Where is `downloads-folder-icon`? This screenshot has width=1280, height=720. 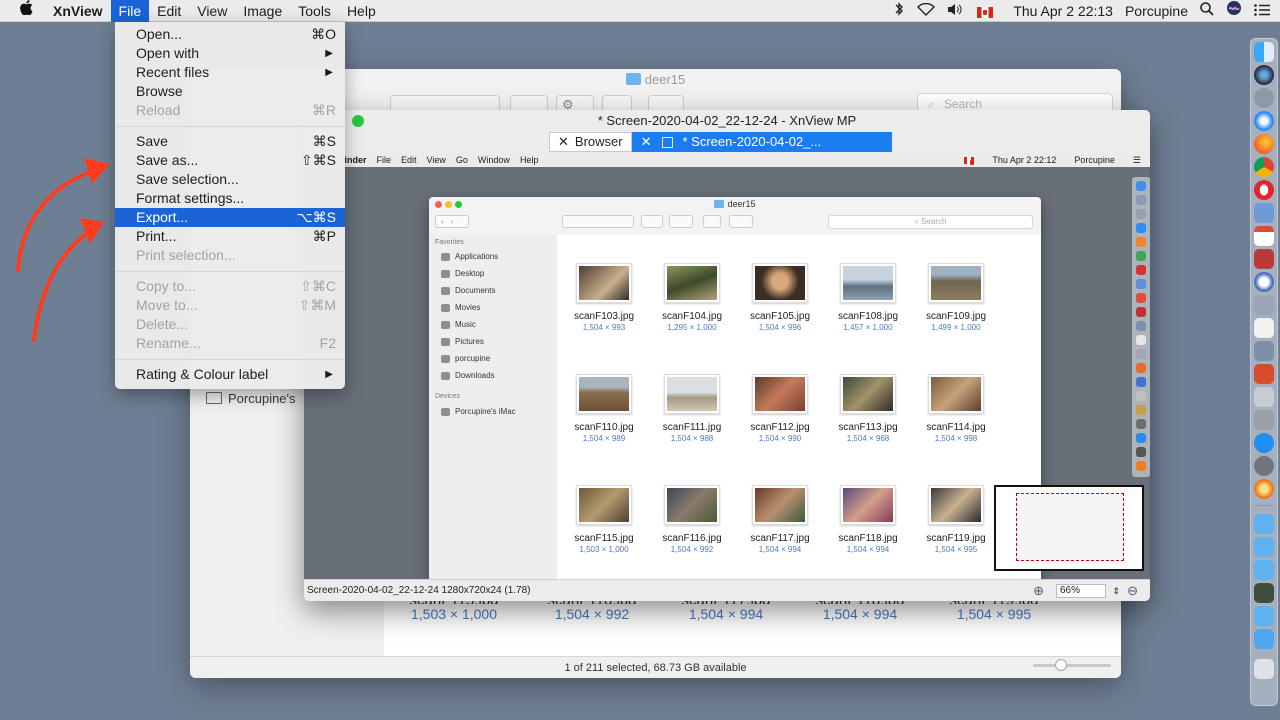
downloads-folder-icon is located at coordinates (1264, 639).